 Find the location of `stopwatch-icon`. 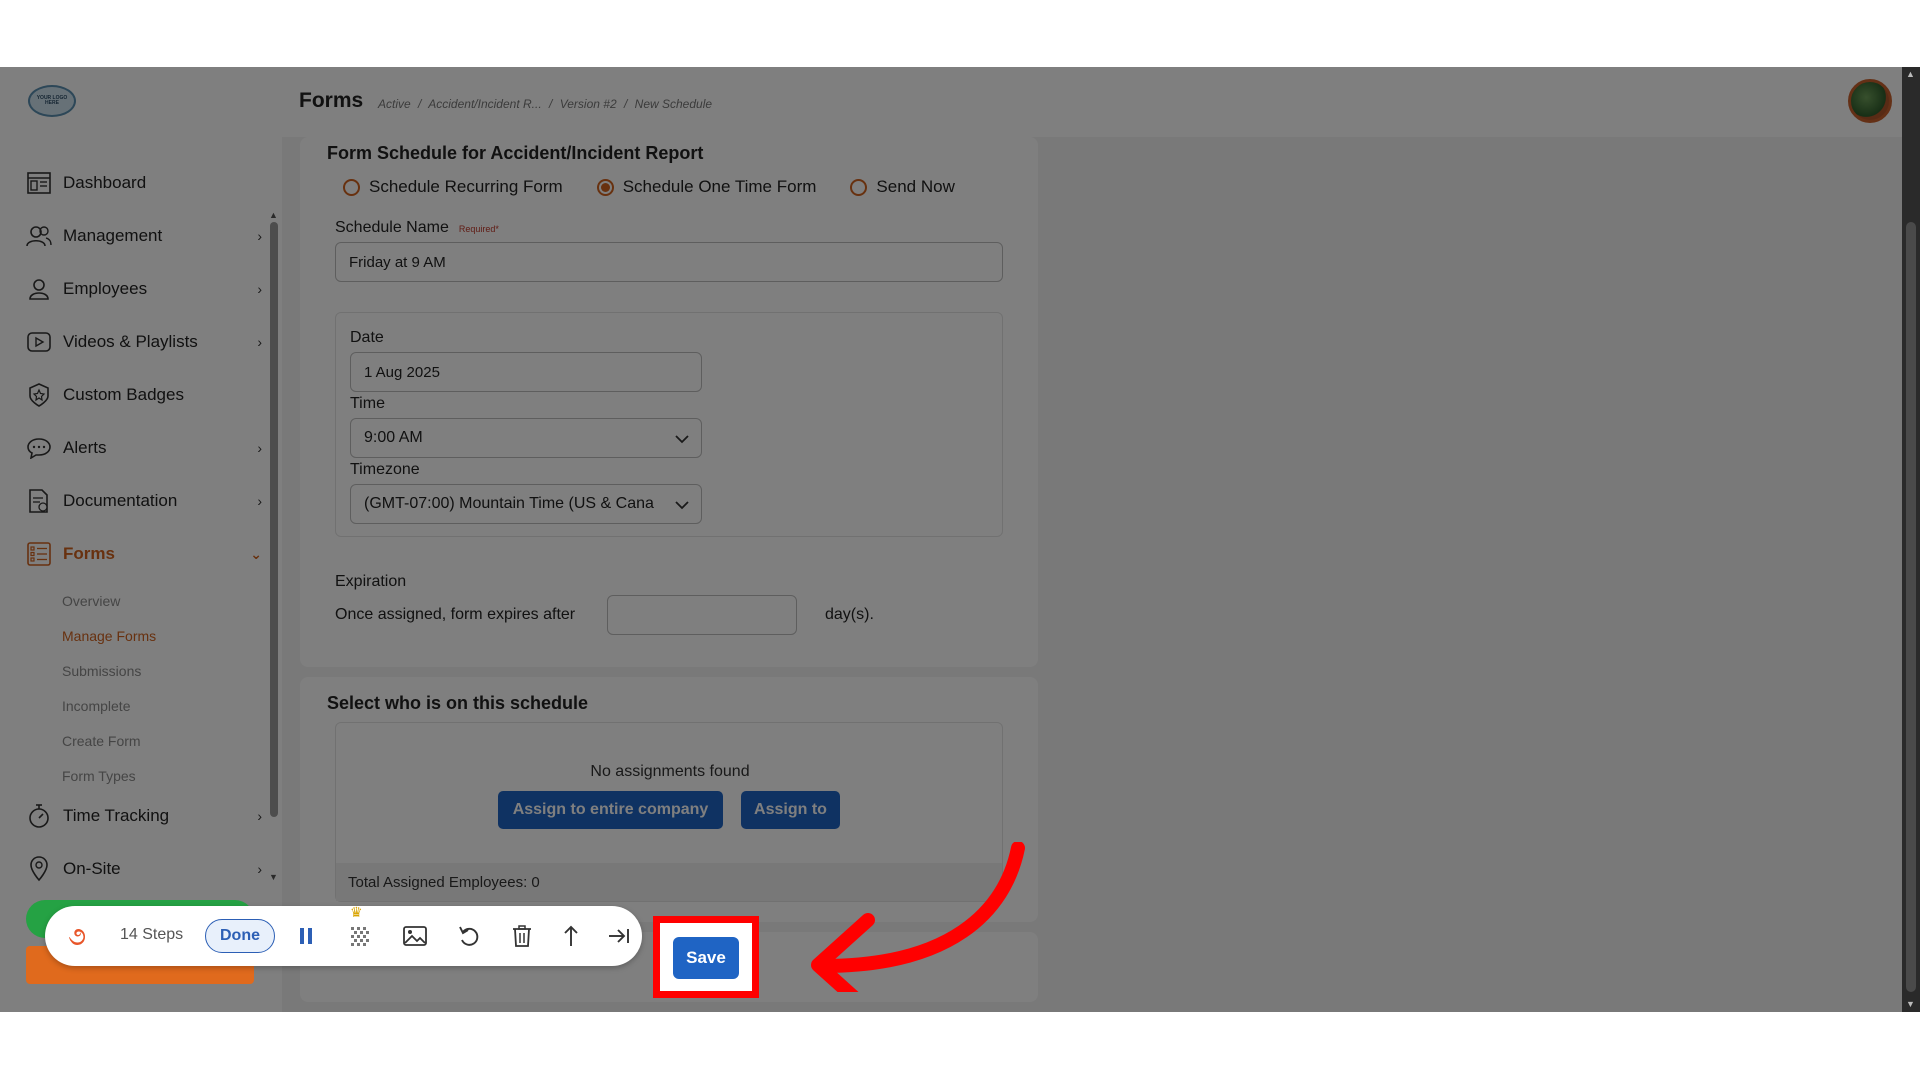

stopwatch-icon is located at coordinates (39, 816).